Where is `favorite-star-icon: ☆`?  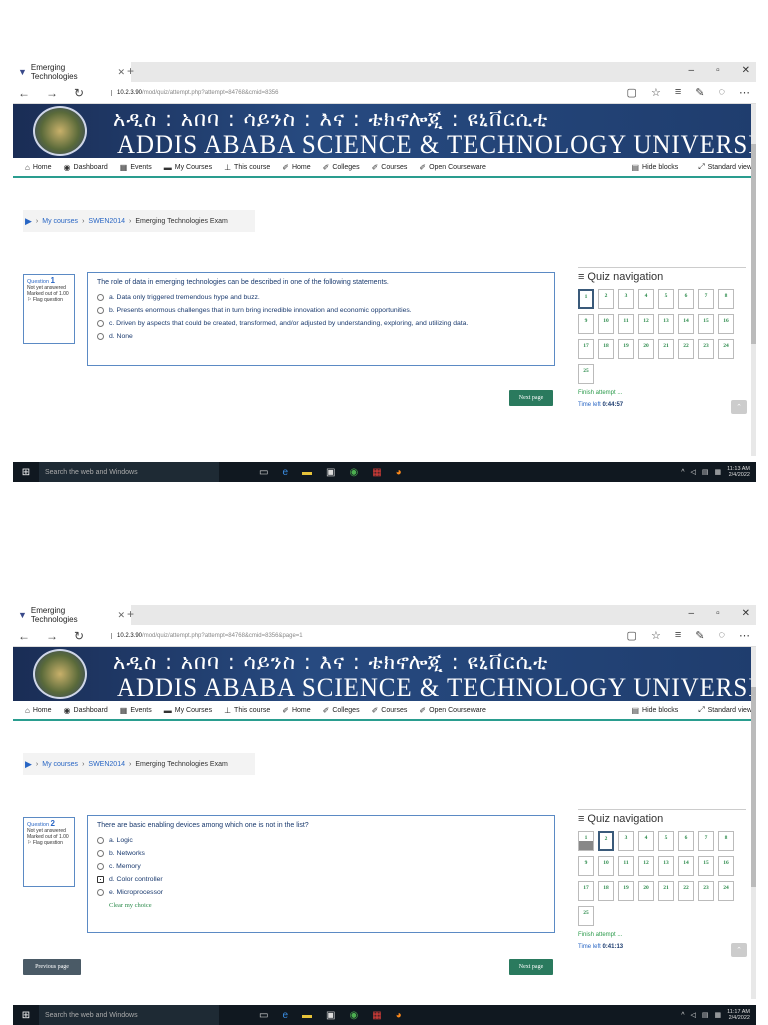 favorite-star-icon: ☆ is located at coordinates (656, 635).